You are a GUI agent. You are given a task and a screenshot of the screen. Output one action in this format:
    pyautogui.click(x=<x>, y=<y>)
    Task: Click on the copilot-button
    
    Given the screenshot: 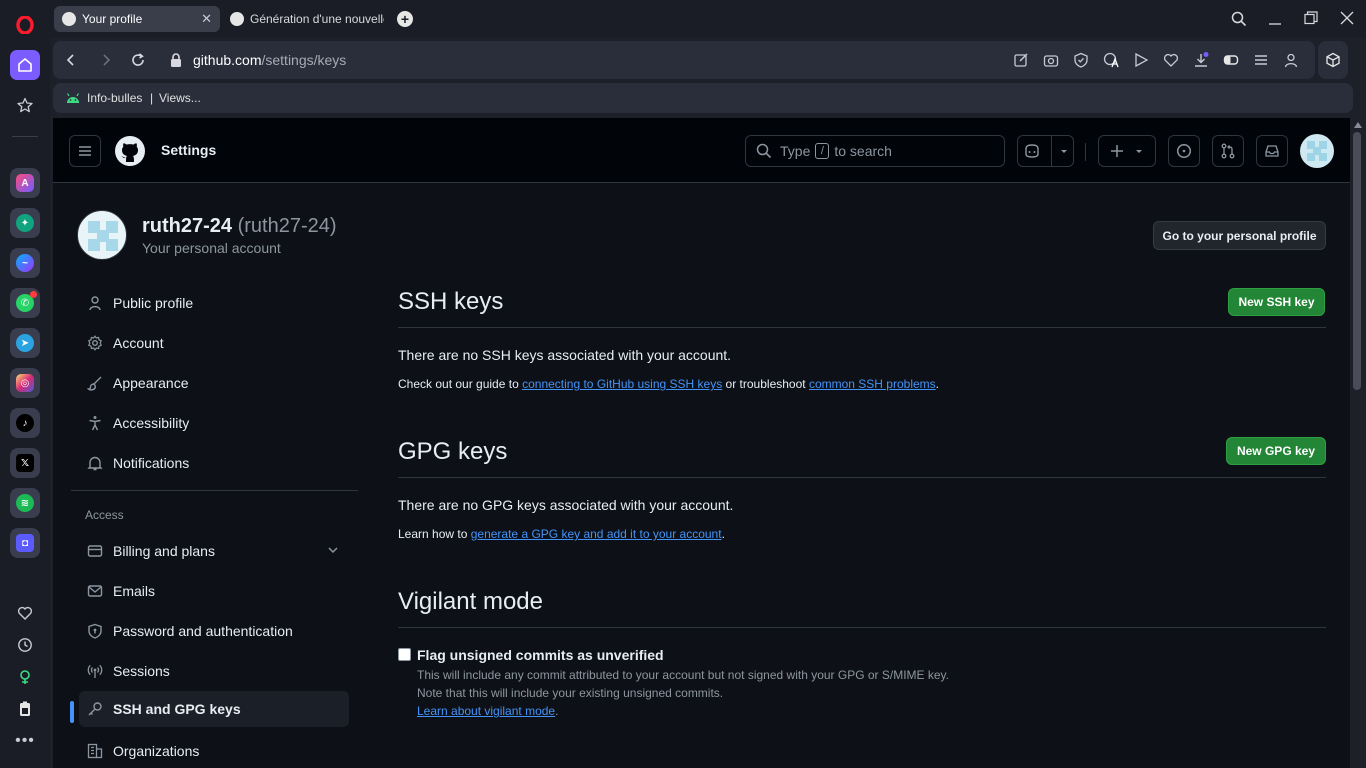 What is the action you would take?
    pyautogui.click(x=1045, y=151)
    